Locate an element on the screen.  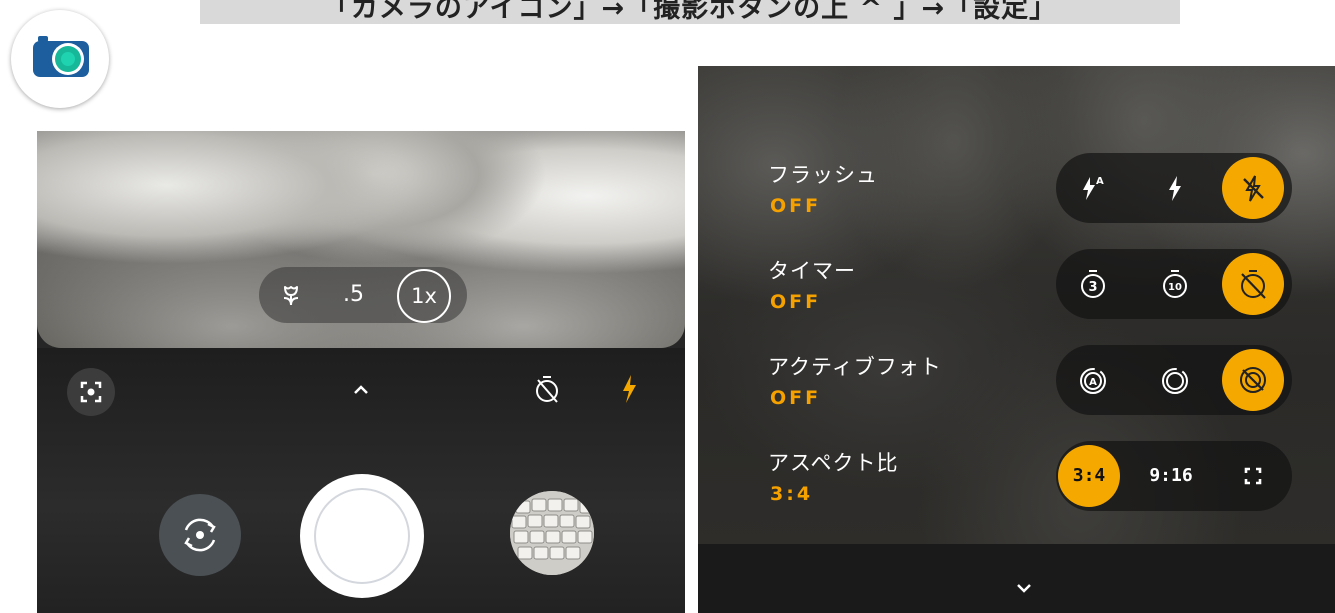
timer-3-icon: 3 is located at coordinates (1093, 284).